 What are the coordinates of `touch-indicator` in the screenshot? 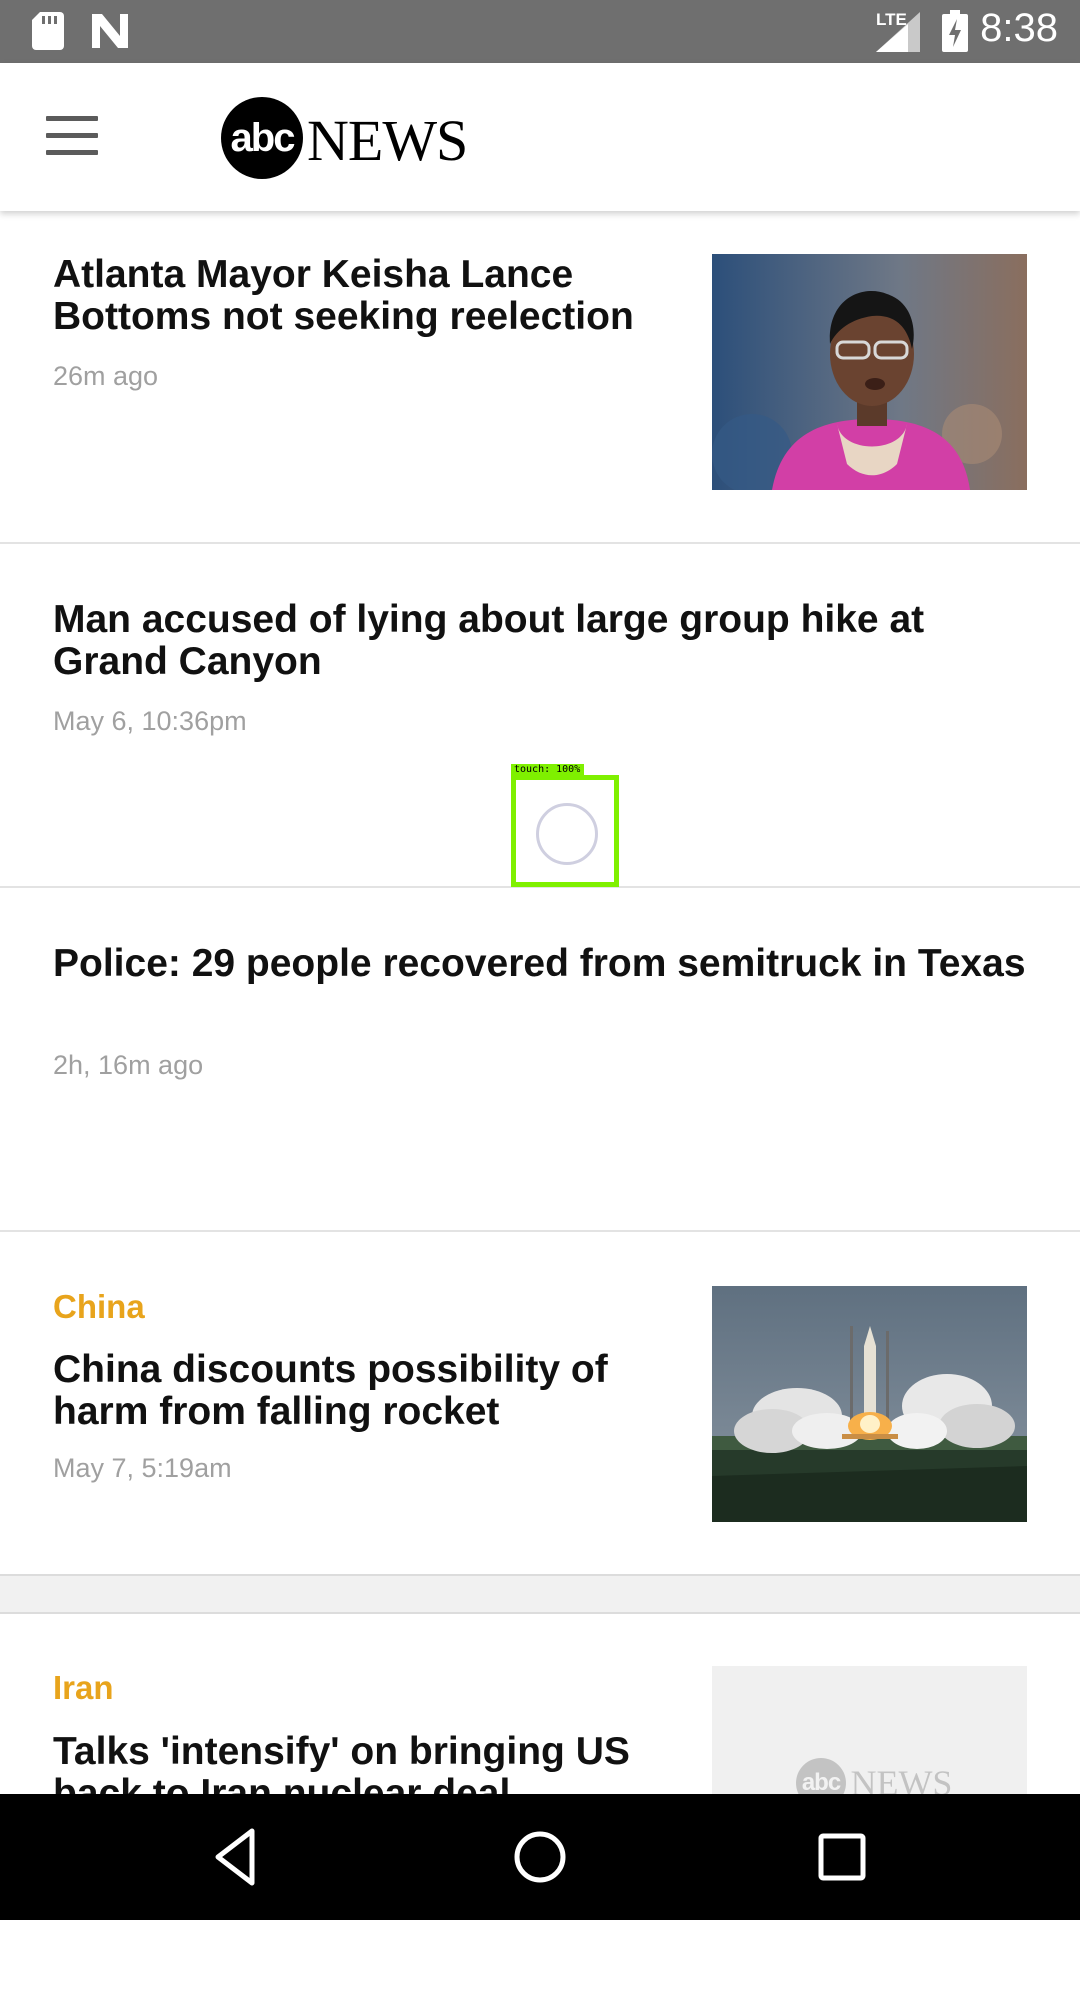 It's located at (565, 831).